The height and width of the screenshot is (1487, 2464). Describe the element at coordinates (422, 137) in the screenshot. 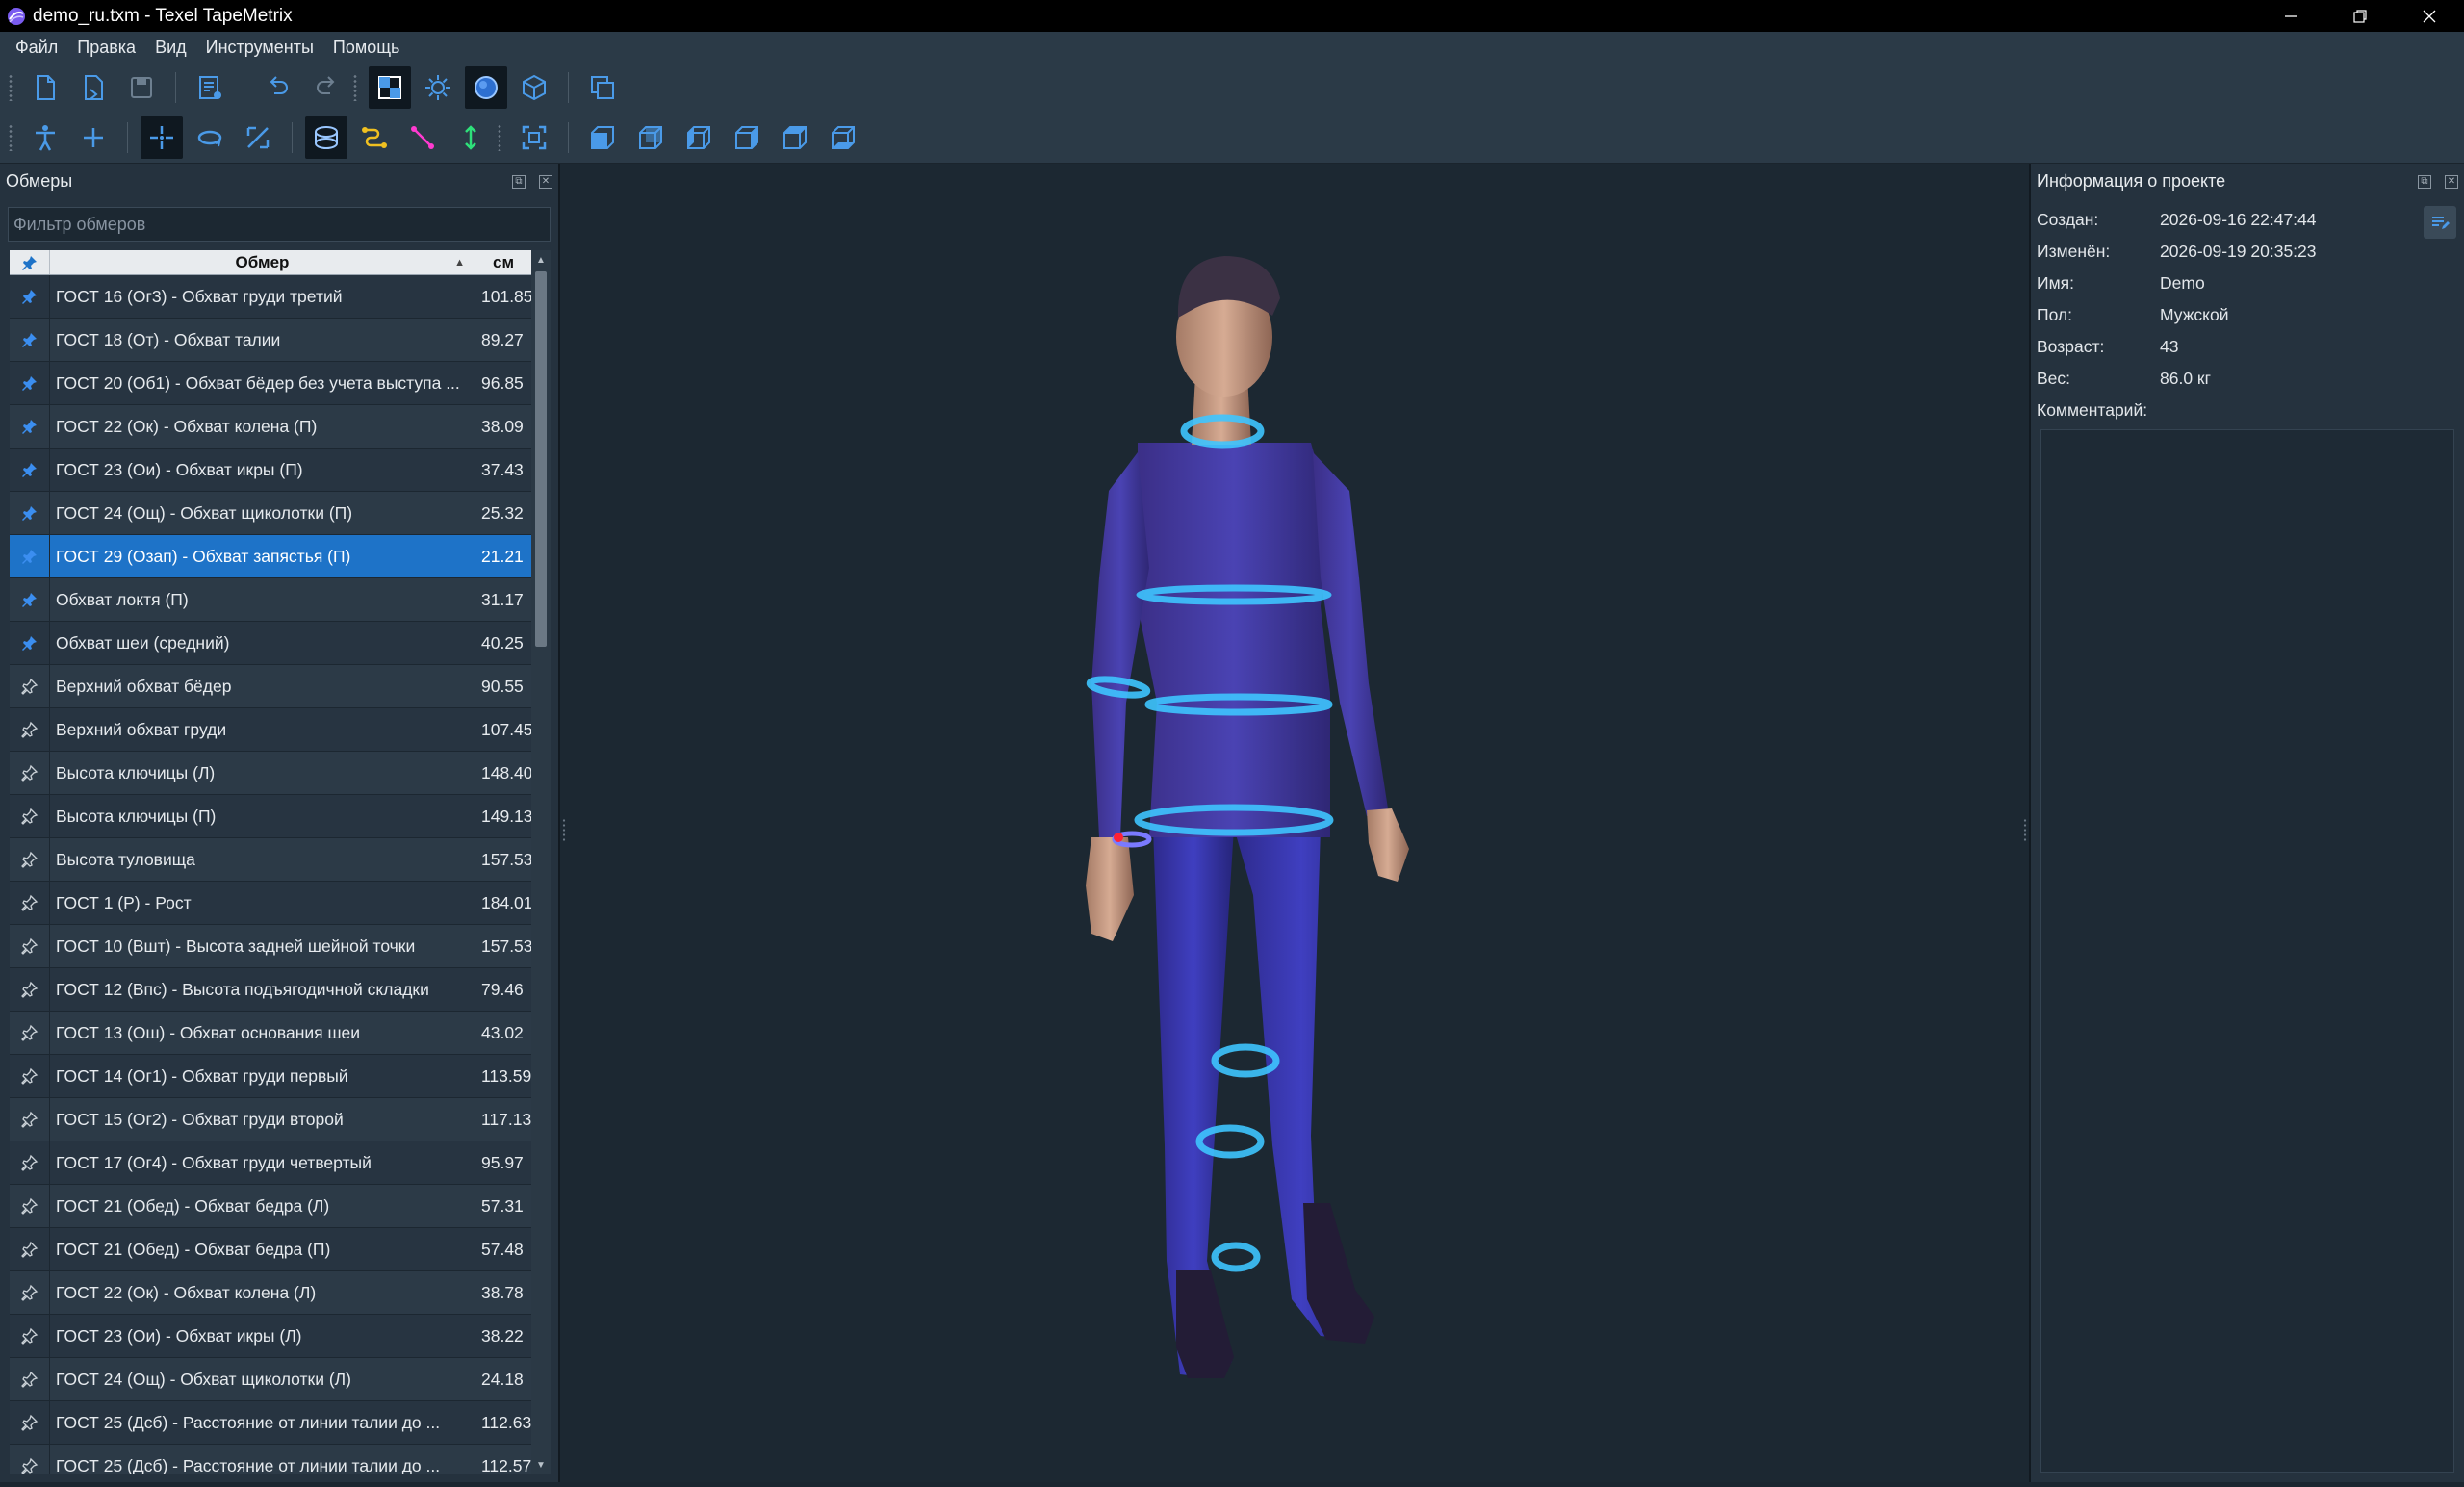

I see `line-measure-button` at that location.